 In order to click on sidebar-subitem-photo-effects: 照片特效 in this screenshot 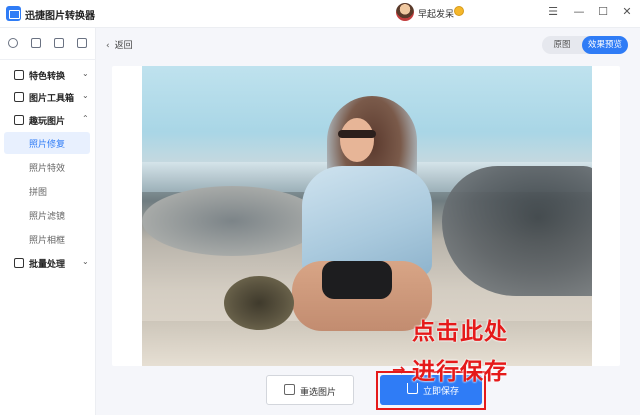, I will do `click(47, 167)`.